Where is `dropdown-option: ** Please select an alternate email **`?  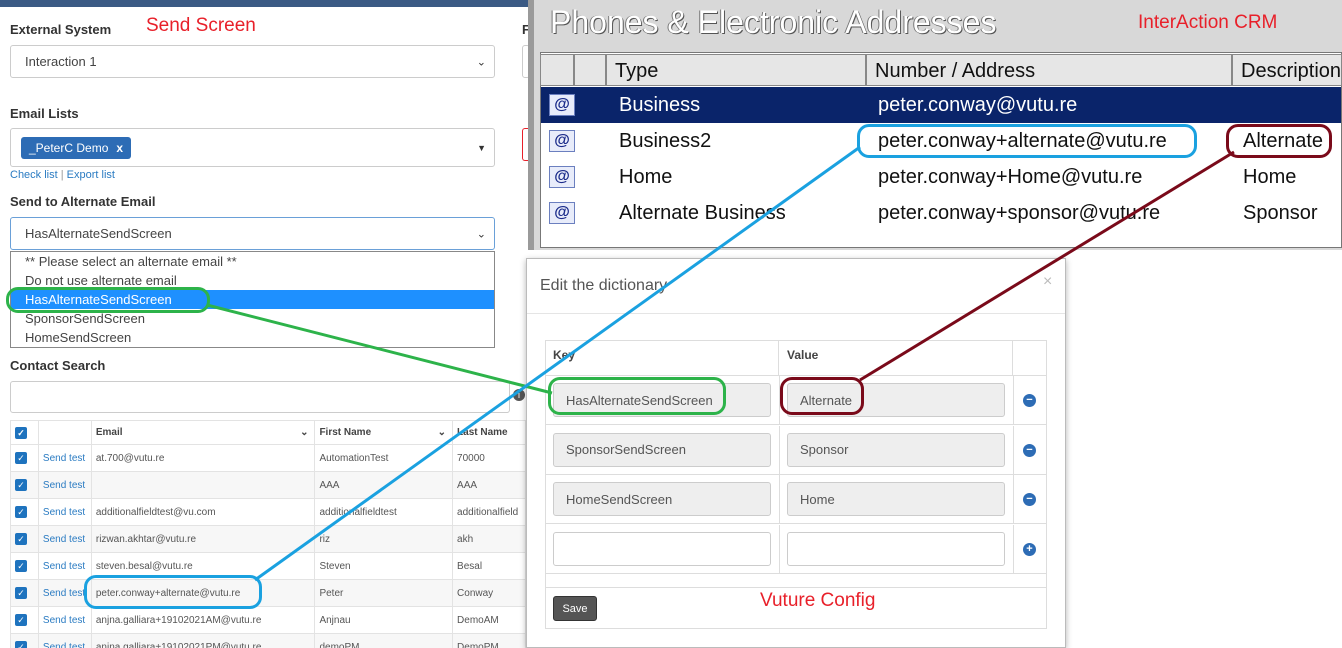
dropdown-option: ** Please select an alternate email ** is located at coordinates (252, 261).